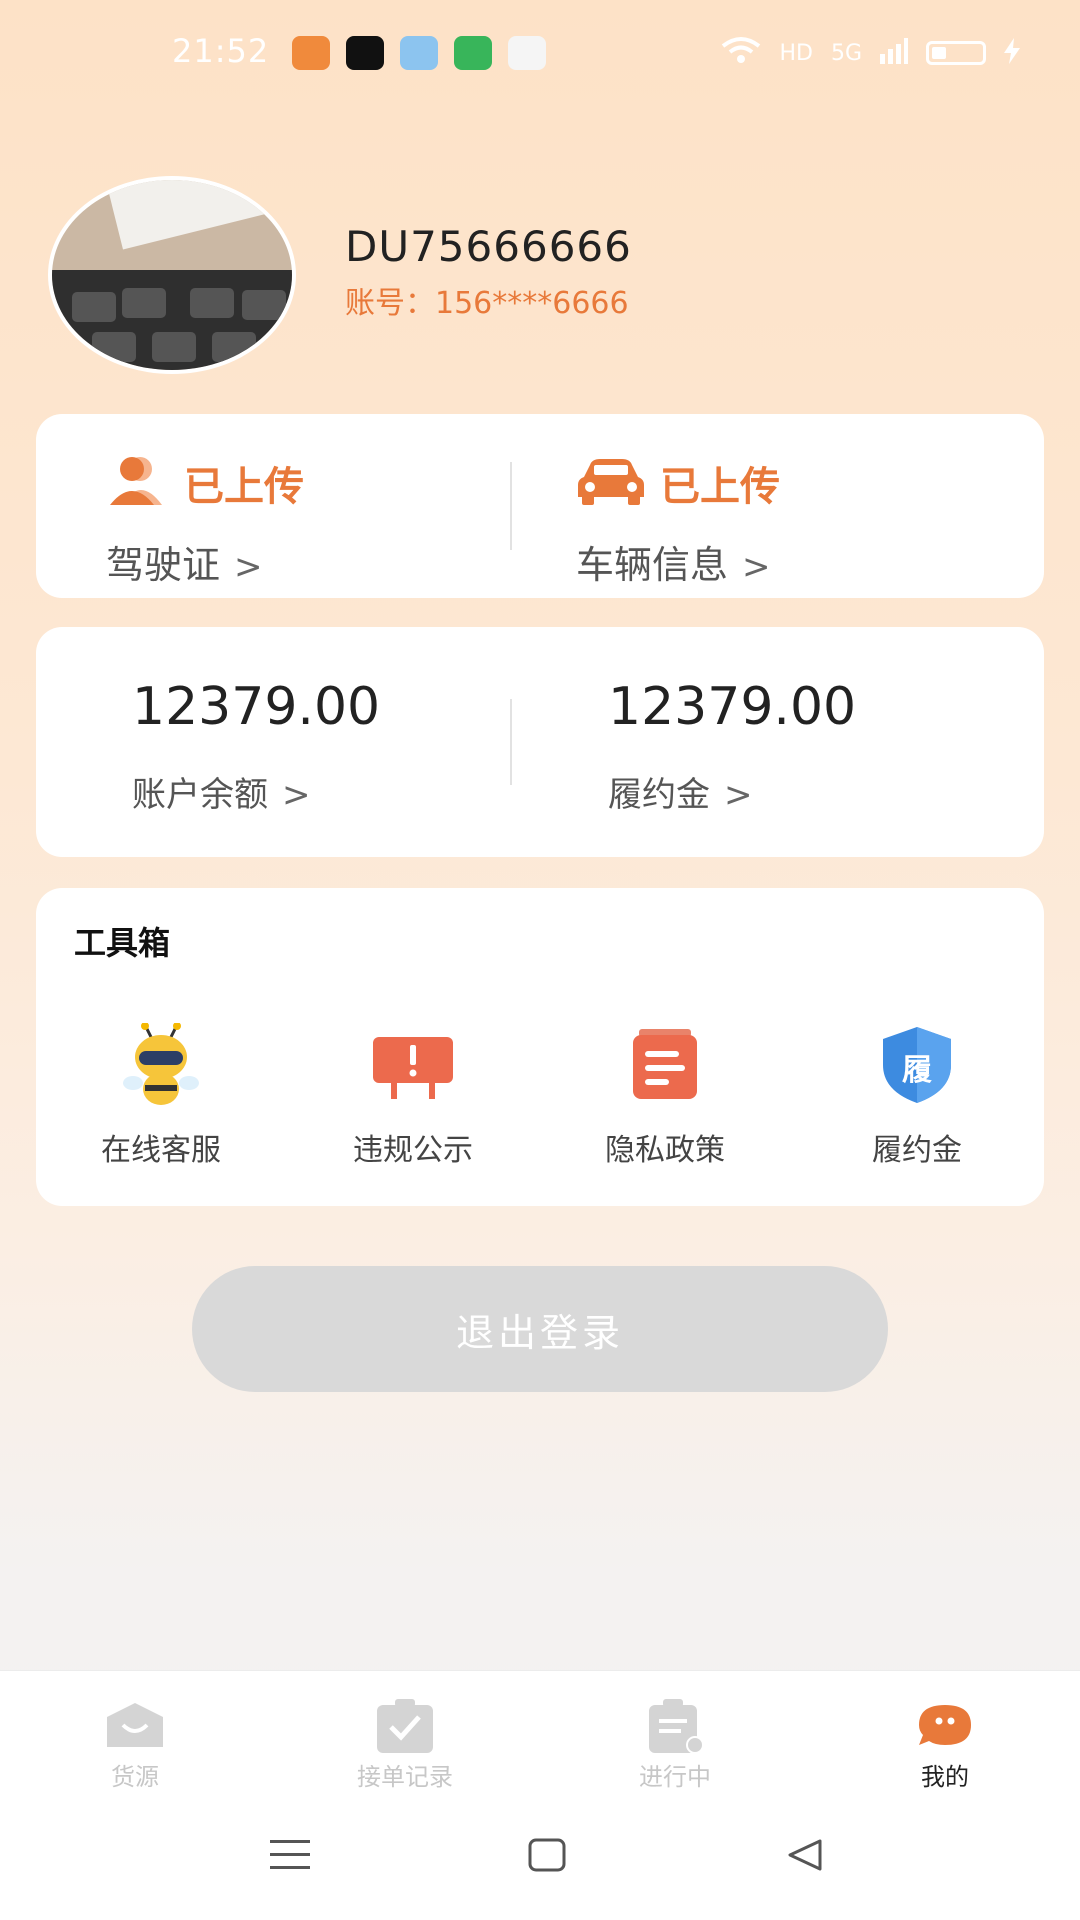 This screenshot has height=1920, width=1080. I want to click on document-icon, so click(665, 1065).